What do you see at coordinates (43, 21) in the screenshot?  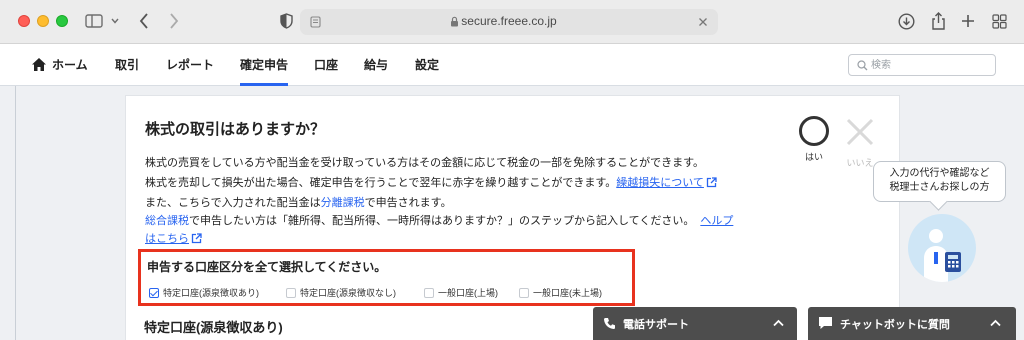 I see `minimize-window-button` at bounding box center [43, 21].